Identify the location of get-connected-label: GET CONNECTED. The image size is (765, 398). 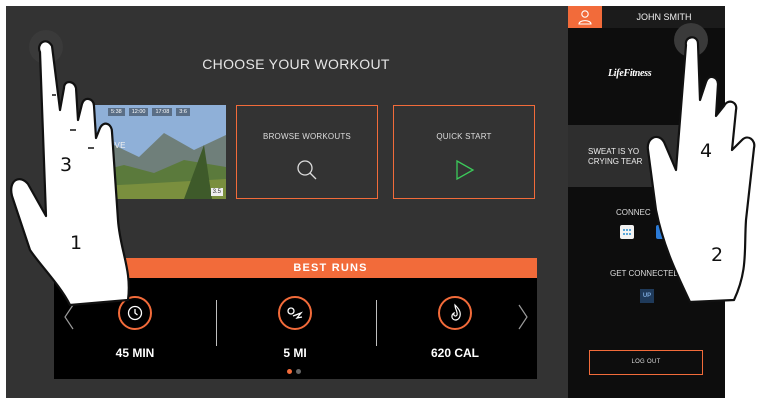
(645, 273).